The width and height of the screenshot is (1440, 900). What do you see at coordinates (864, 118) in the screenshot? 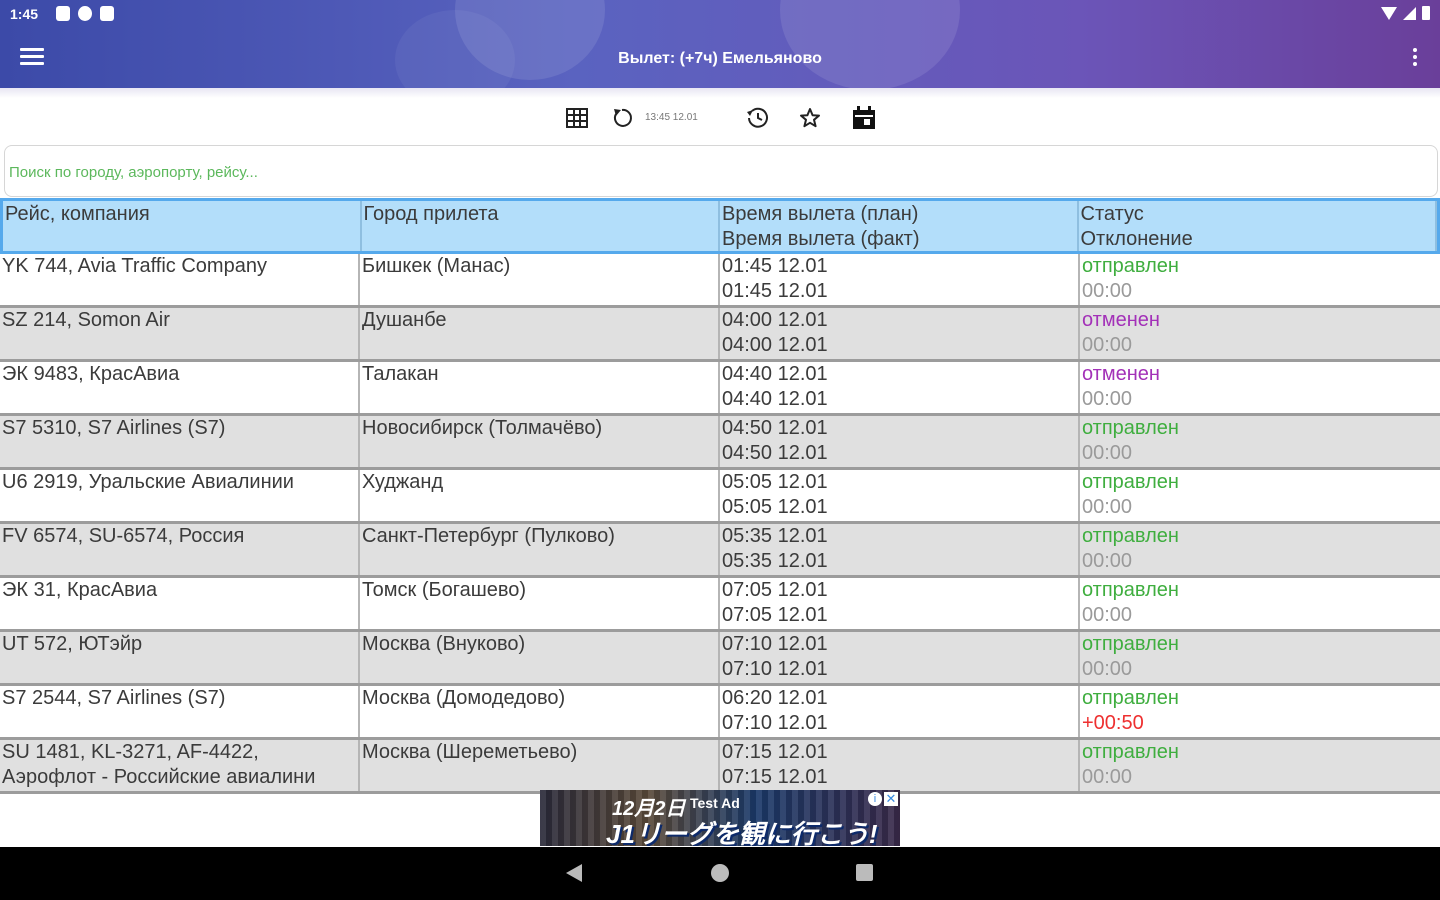
I see `calendar-icon` at bounding box center [864, 118].